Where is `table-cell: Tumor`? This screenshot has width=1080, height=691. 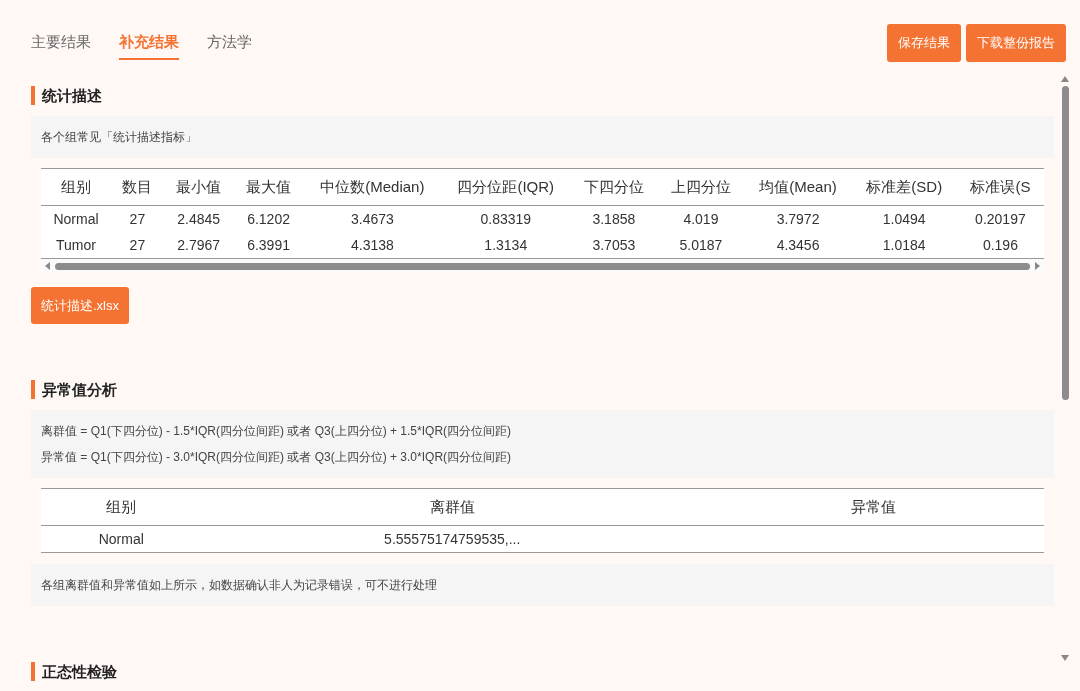
table-cell: Tumor is located at coordinates (76, 245).